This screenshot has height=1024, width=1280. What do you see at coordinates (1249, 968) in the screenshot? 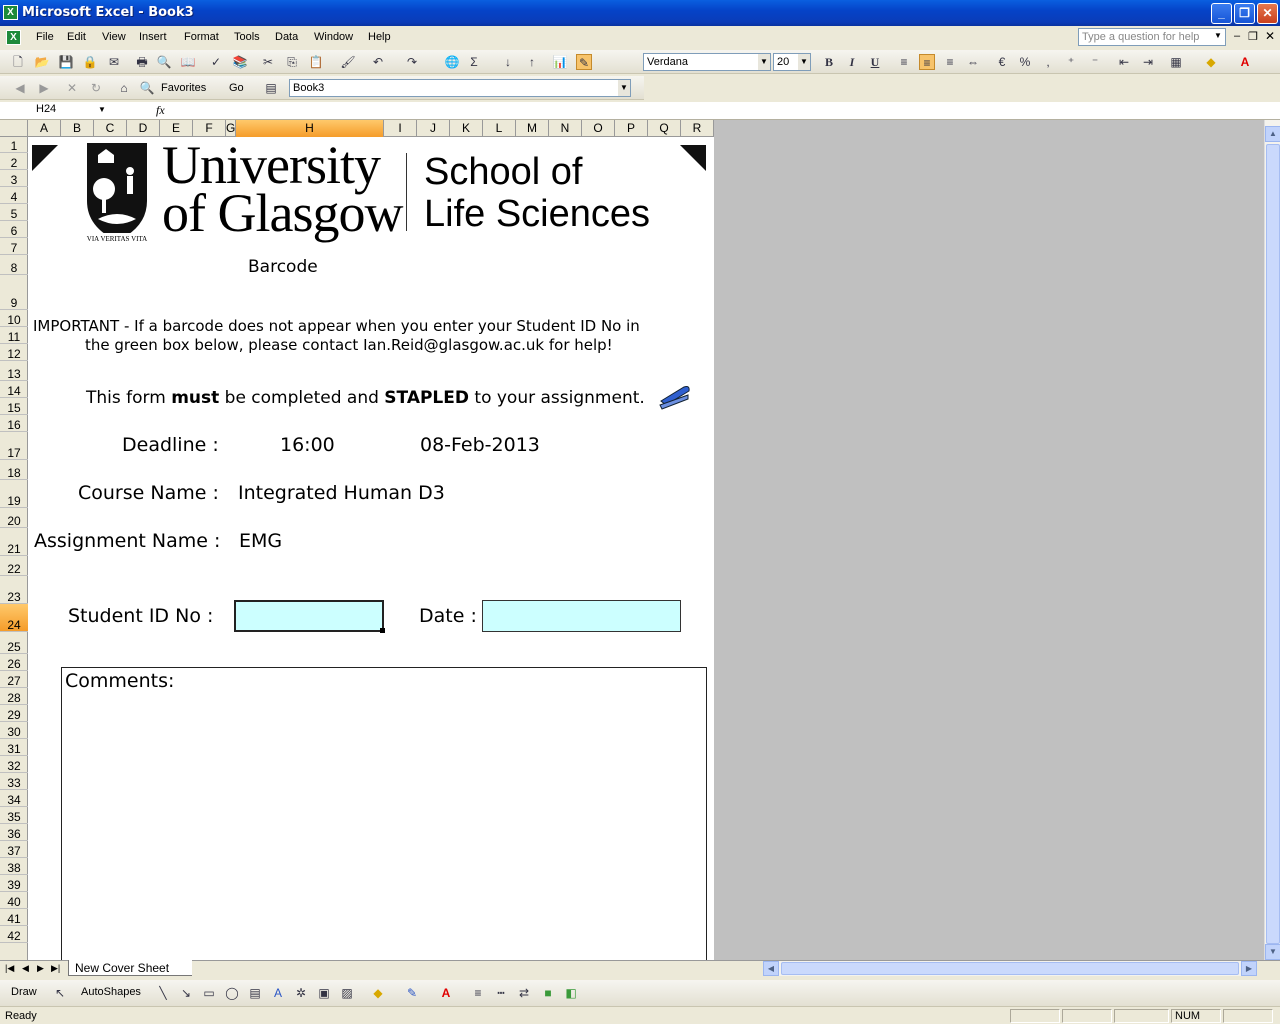
I see `scroll-right-icon: ▶` at bounding box center [1249, 968].